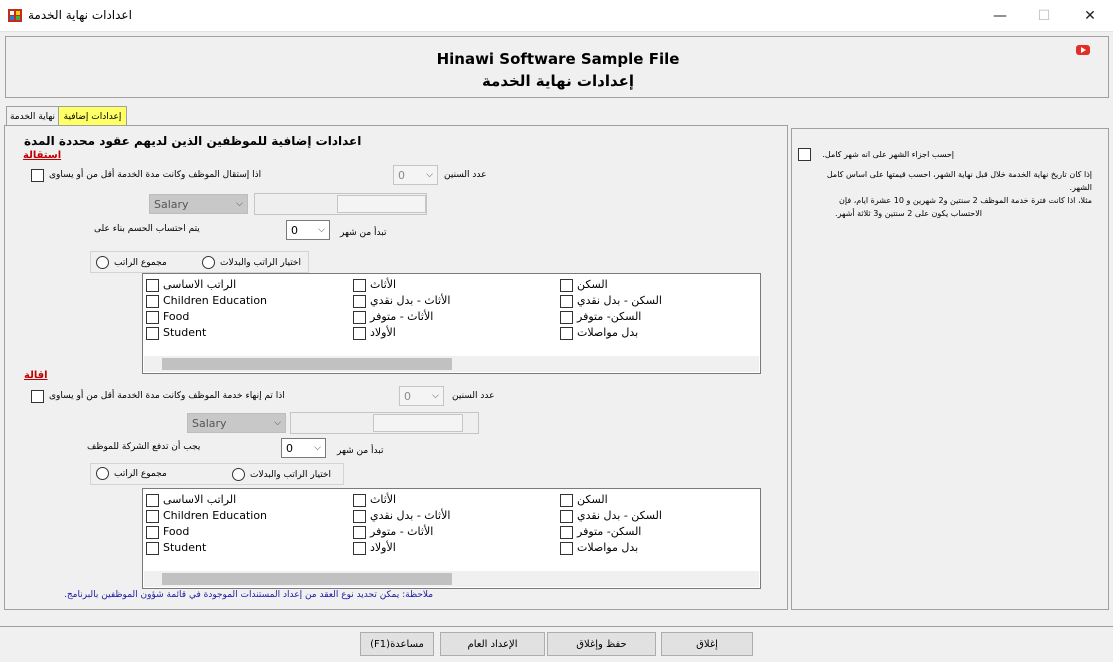 The width and height of the screenshot is (1113, 662). I want to click on youtube-icon, so click(1083, 50).